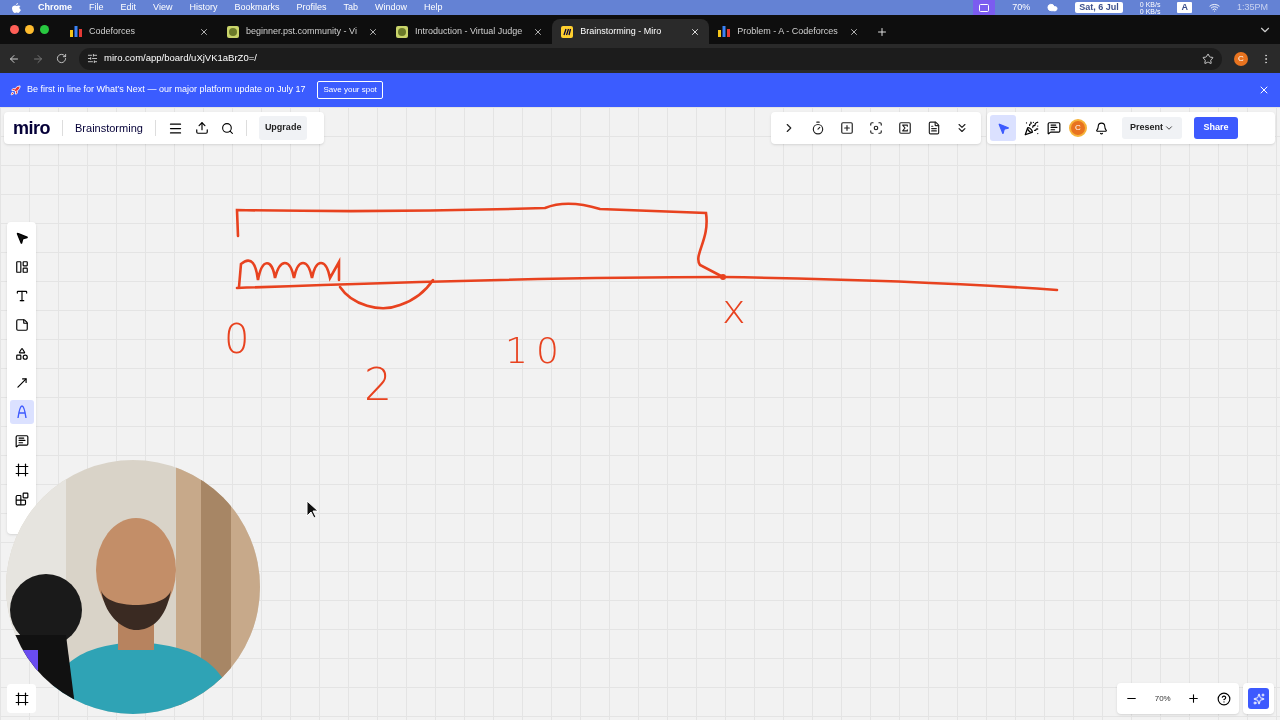 This screenshot has height=720, width=1280. Describe the element at coordinates (1021, 7) in the screenshot. I see `battery-percent: 70%` at that location.